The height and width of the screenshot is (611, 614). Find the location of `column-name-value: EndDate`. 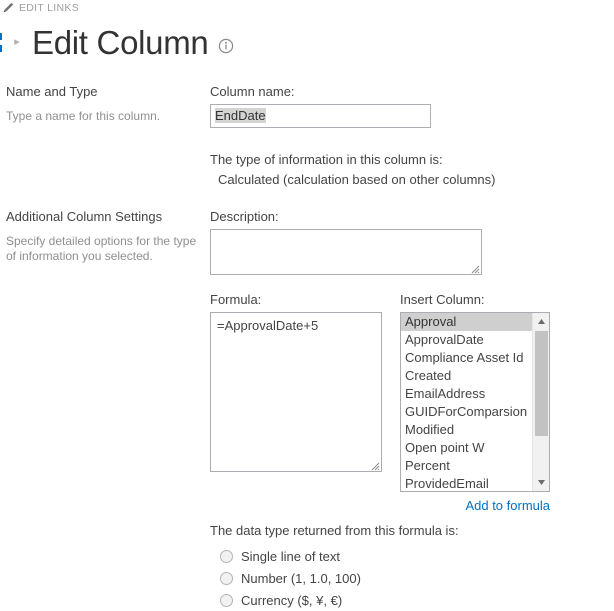

column-name-value: EndDate is located at coordinates (240, 115).